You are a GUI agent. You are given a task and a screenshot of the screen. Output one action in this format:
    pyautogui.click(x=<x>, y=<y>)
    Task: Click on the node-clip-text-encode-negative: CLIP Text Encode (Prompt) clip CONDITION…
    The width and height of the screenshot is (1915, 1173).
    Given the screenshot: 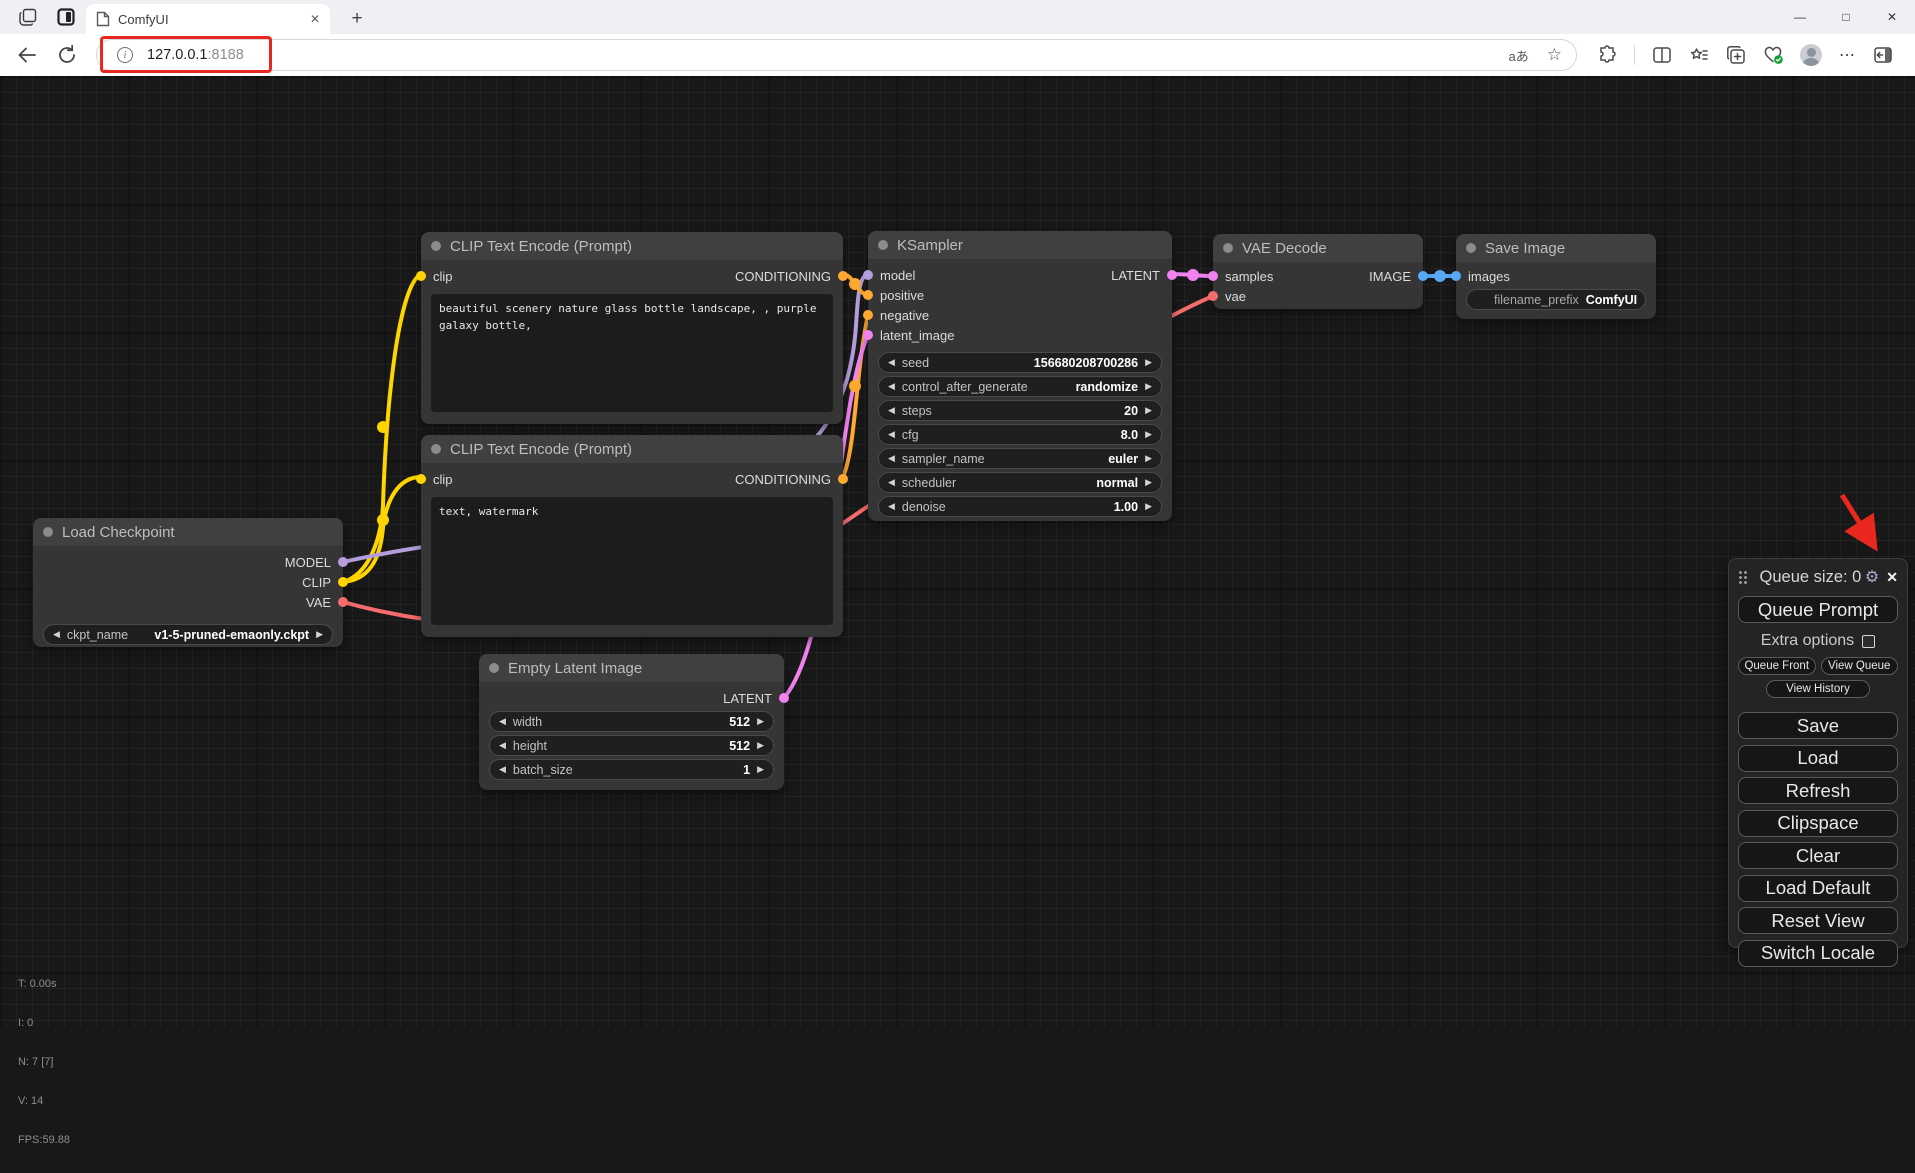 What is the action you would take?
    pyautogui.click(x=632, y=536)
    